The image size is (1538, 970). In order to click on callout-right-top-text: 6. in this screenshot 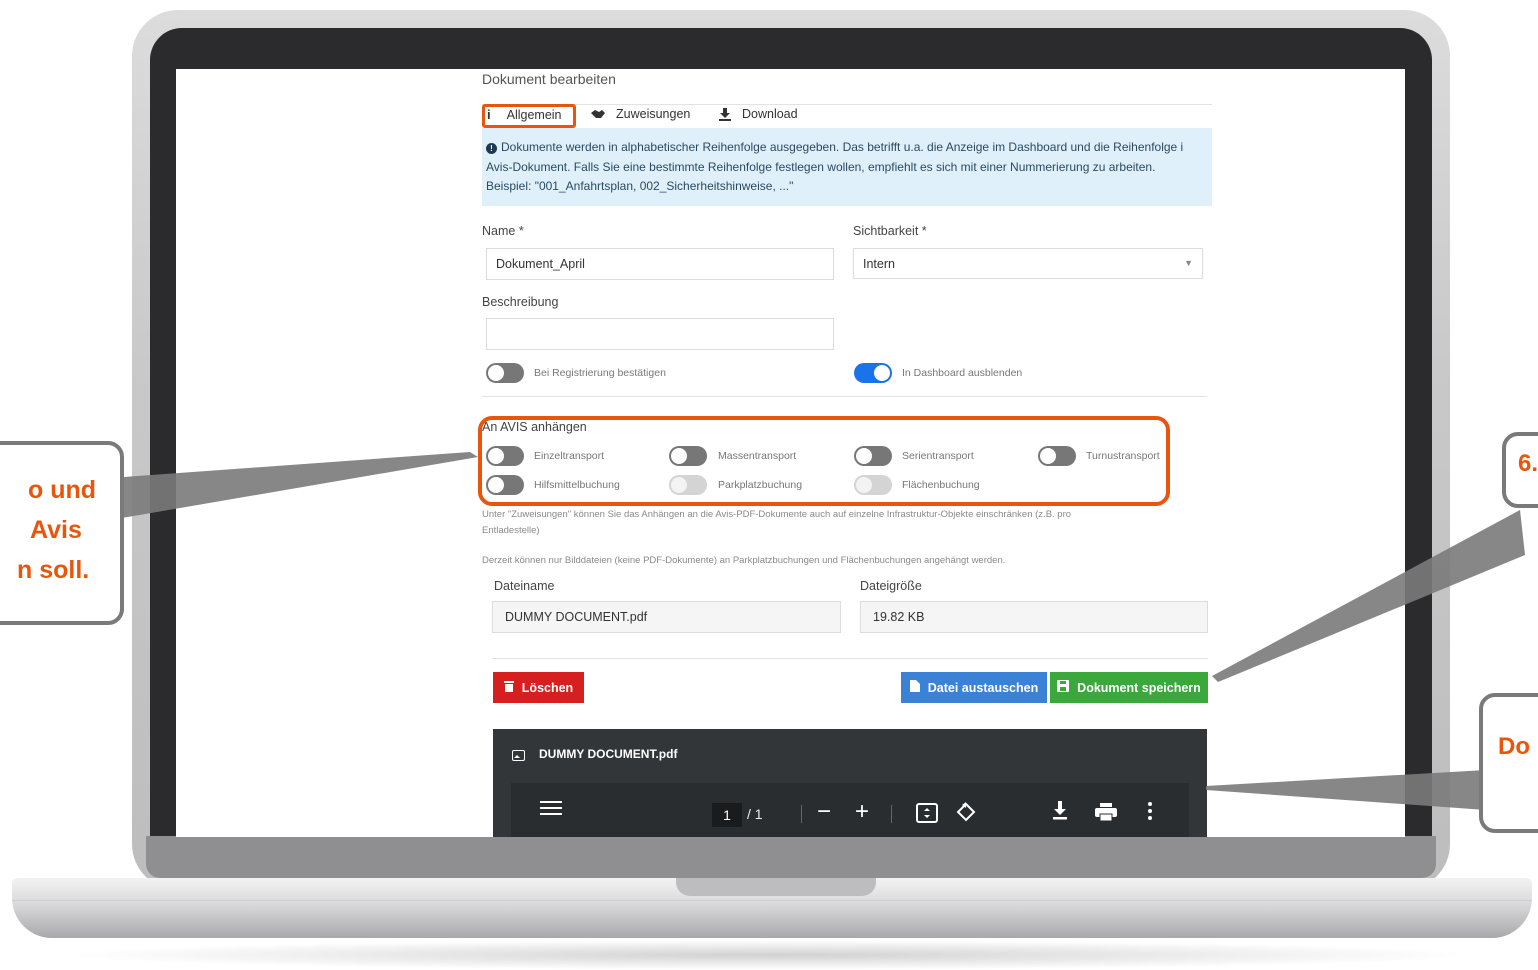, I will do `click(1528, 463)`.